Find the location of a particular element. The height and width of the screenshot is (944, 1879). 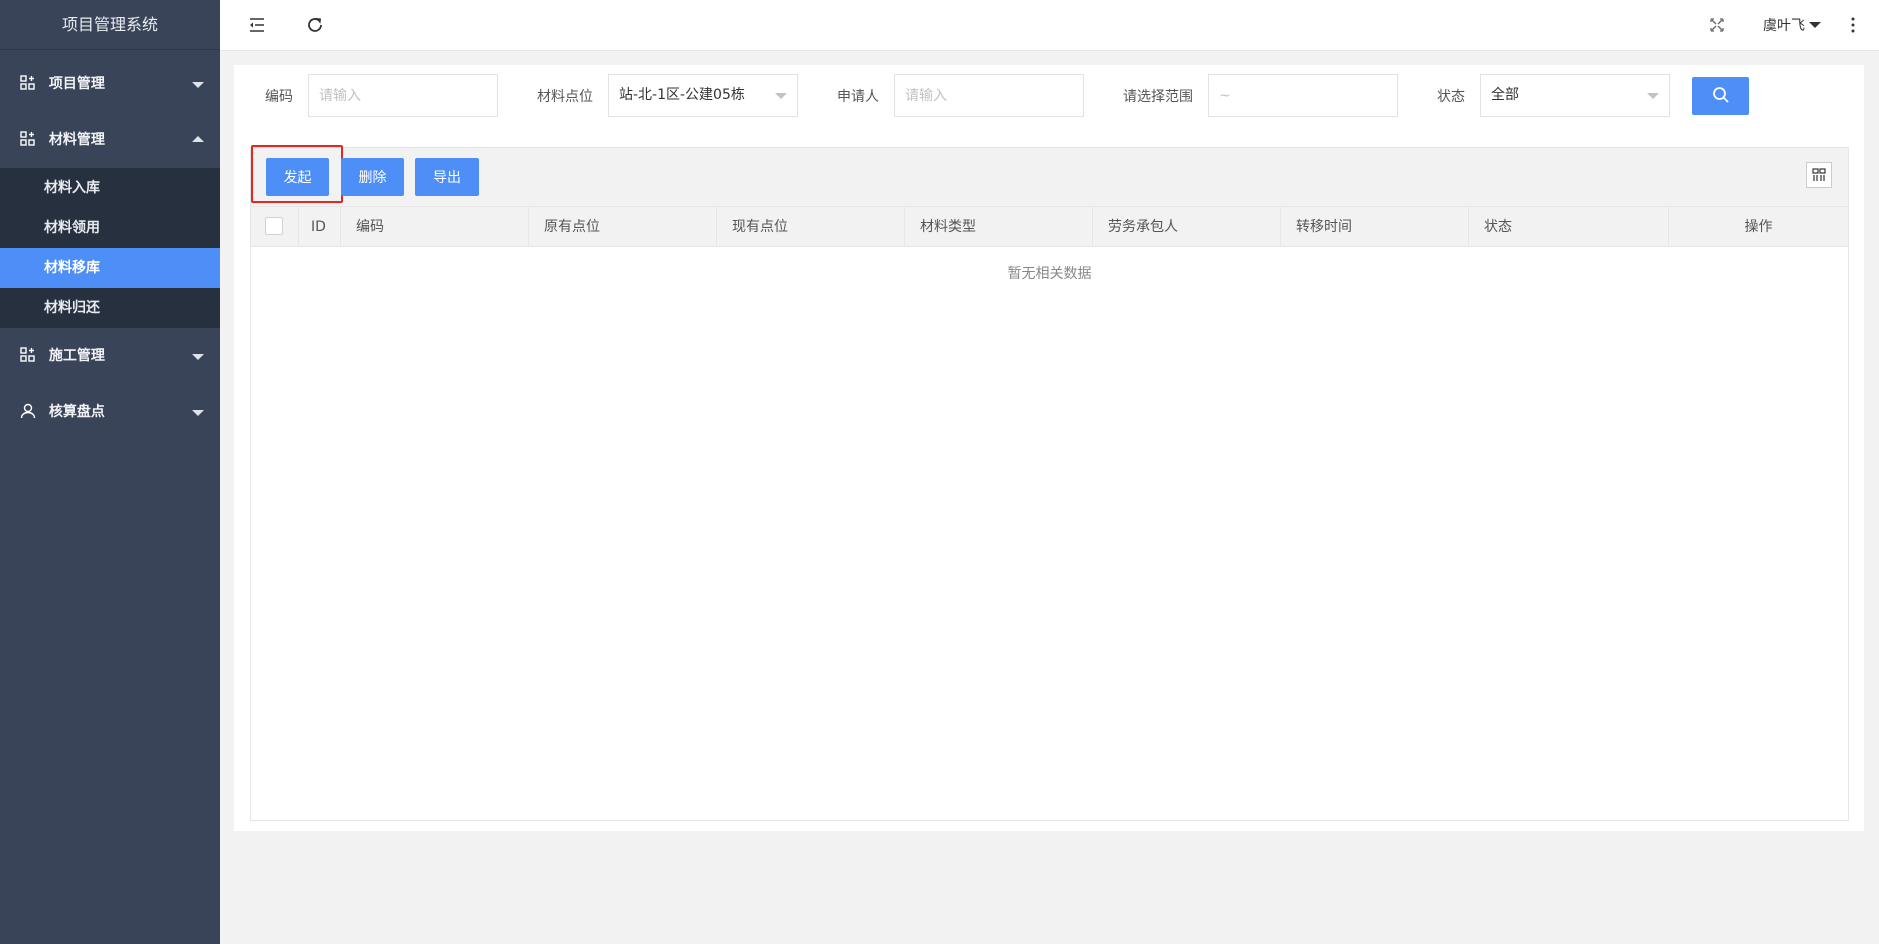

location-select: 站-北-1区-公建05栋 is located at coordinates (703, 95).